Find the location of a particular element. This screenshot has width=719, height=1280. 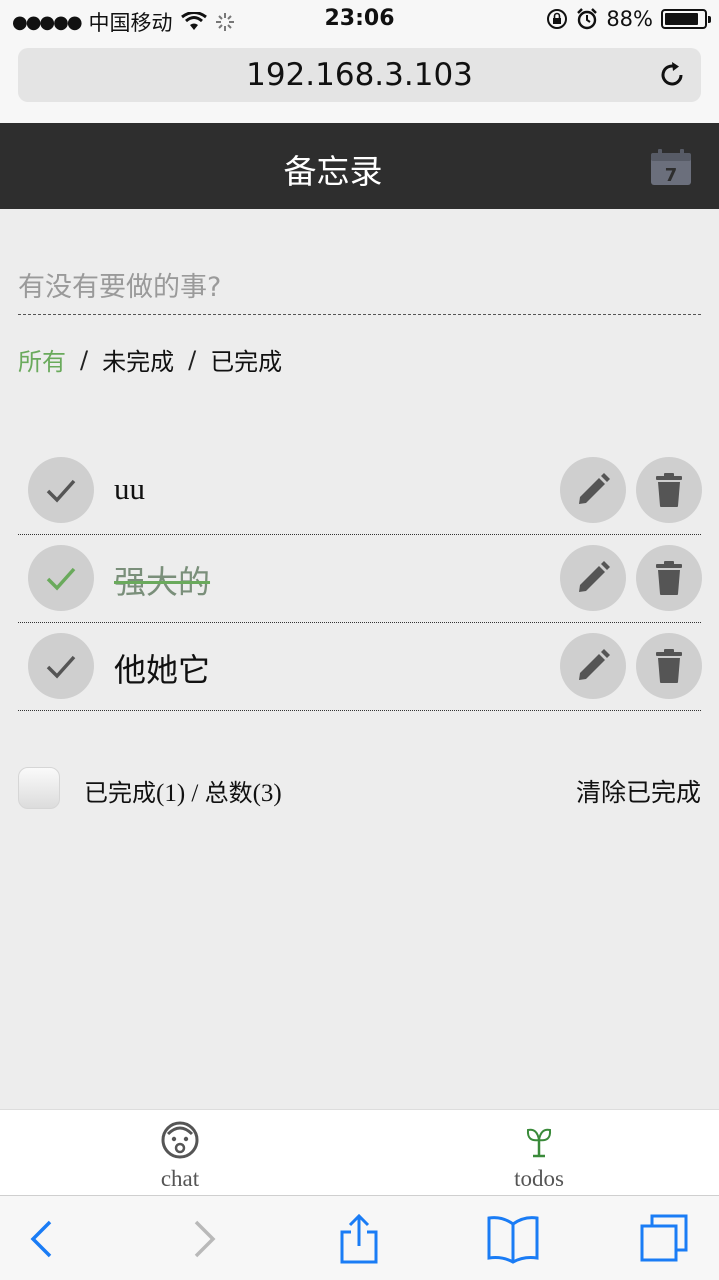

browser-address-area: 192.168.3.103 is located at coordinates (359, 81).